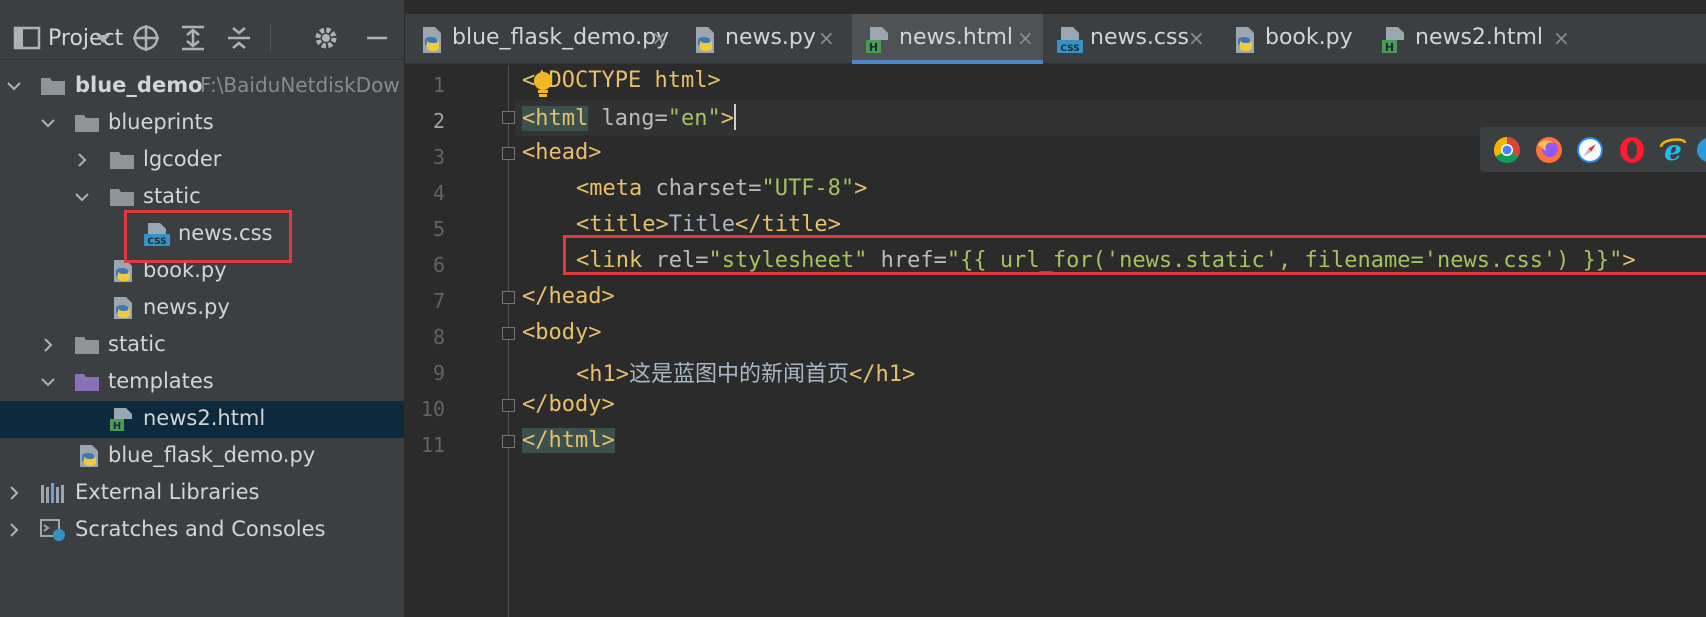 This screenshot has width=1706, height=617. I want to click on tab-label: news.css, so click(1139, 37).